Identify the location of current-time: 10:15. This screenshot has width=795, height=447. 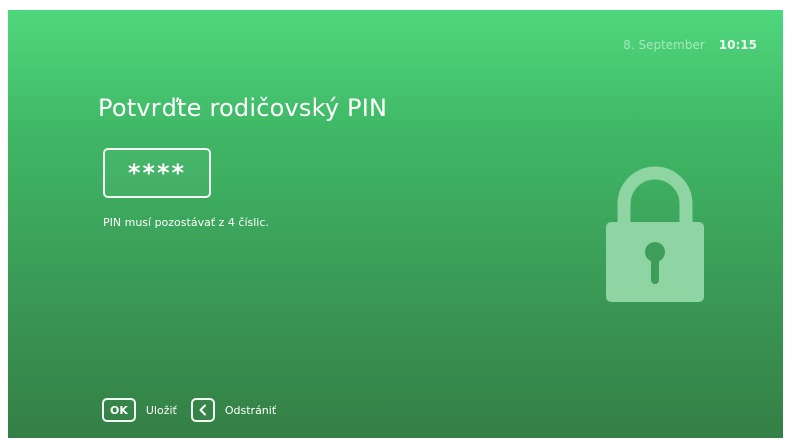
(737, 45).